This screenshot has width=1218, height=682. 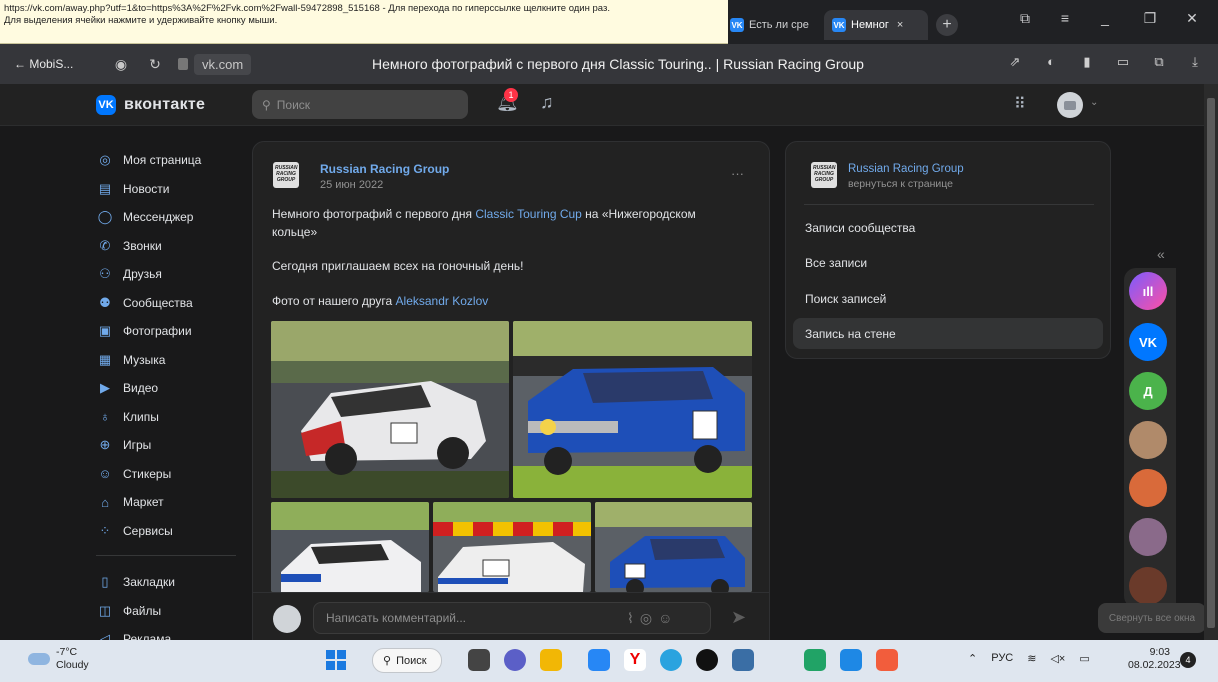 I want to click on teams-icon, so click(x=515, y=660).